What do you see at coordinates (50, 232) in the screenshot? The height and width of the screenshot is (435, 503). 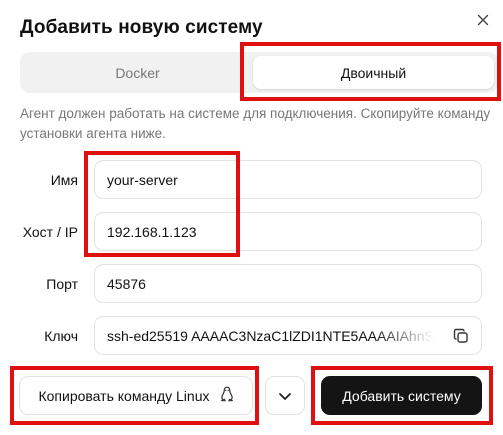 I see `host-label: Хост / IP` at bounding box center [50, 232].